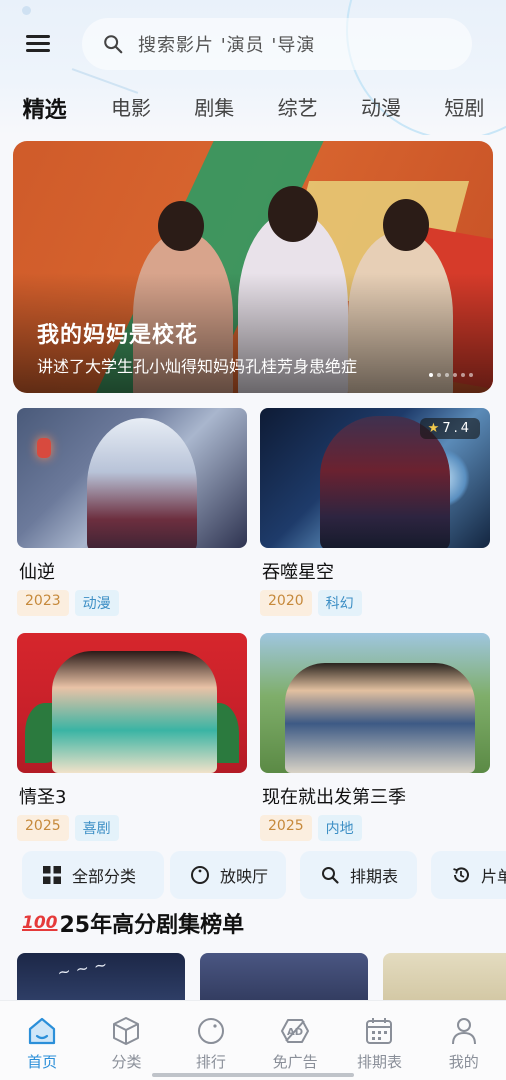 The width and height of the screenshot is (506, 1080). What do you see at coordinates (463, 1062) in the screenshot?
I see `tabbar-profile-label: 我的` at bounding box center [463, 1062].